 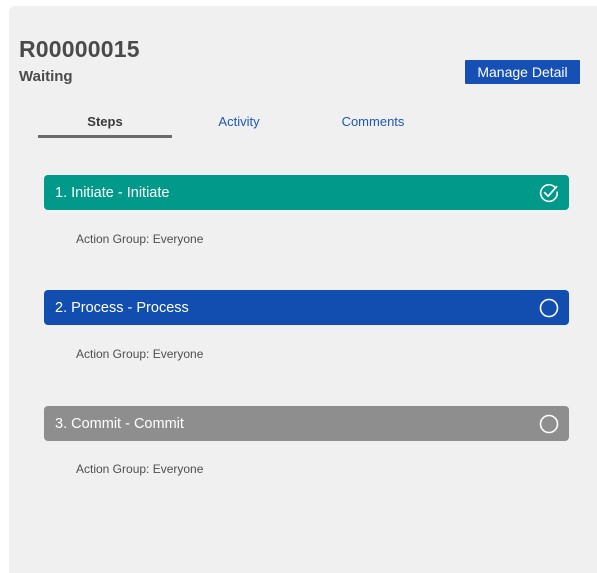 What do you see at coordinates (239, 121) in the screenshot?
I see `tab-activity: Activity` at bounding box center [239, 121].